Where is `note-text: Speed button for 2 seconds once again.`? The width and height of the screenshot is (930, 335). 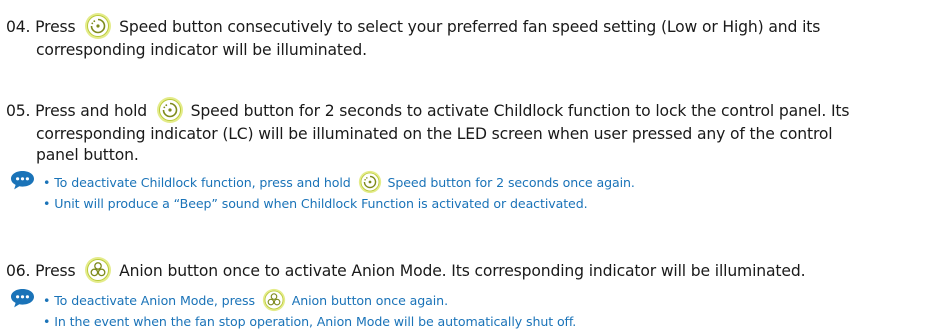
note-text: Speed button for 2 seconds once again. is located at coordinates (511, 182).